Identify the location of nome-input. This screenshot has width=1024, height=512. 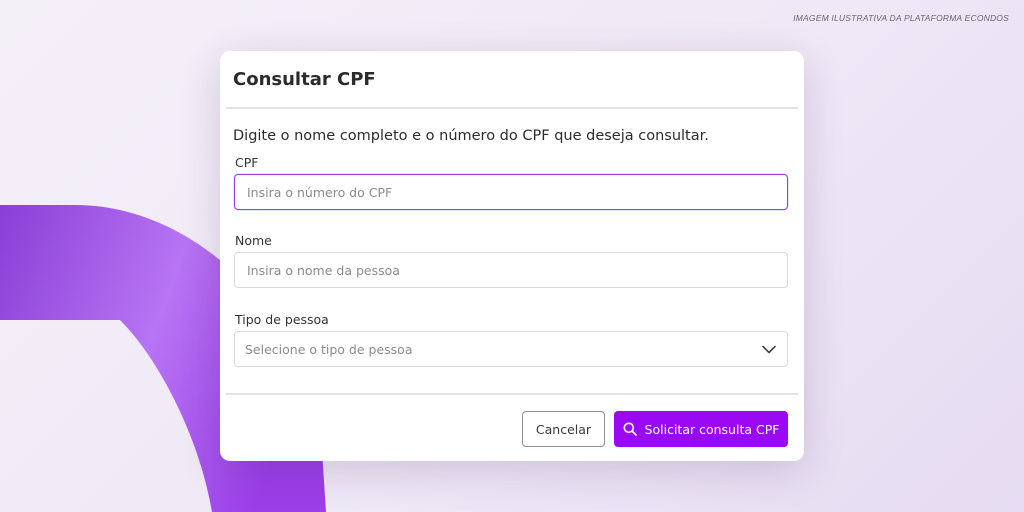
(511, 270).